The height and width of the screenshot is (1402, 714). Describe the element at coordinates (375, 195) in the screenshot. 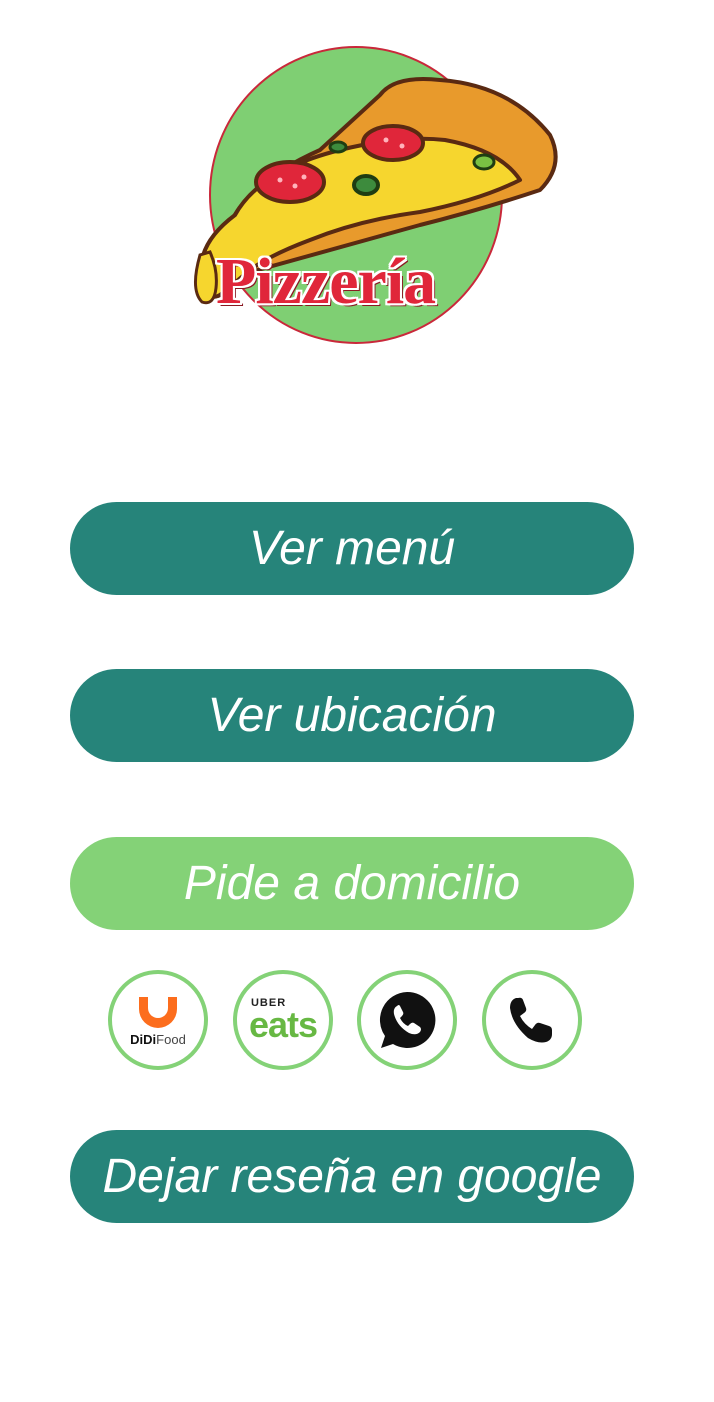

I see `pizzeria-logo: Pizzería` at that location.